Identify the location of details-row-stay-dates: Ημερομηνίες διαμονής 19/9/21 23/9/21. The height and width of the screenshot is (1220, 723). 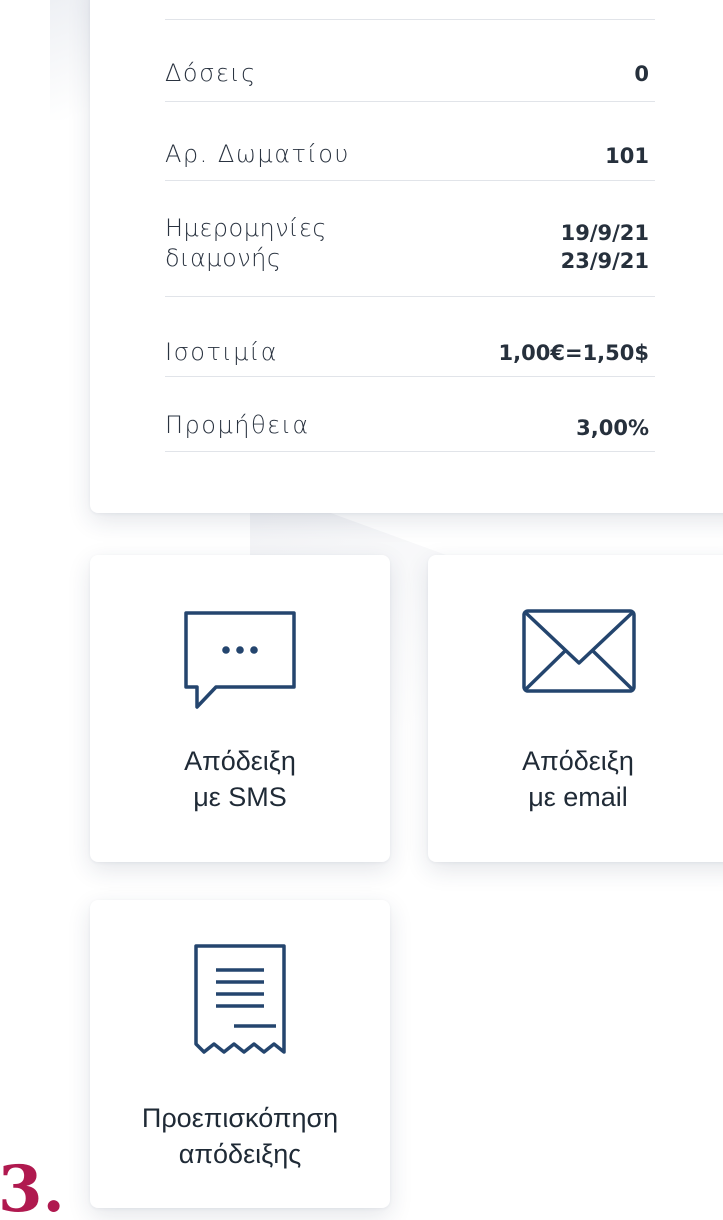
(410, 253).